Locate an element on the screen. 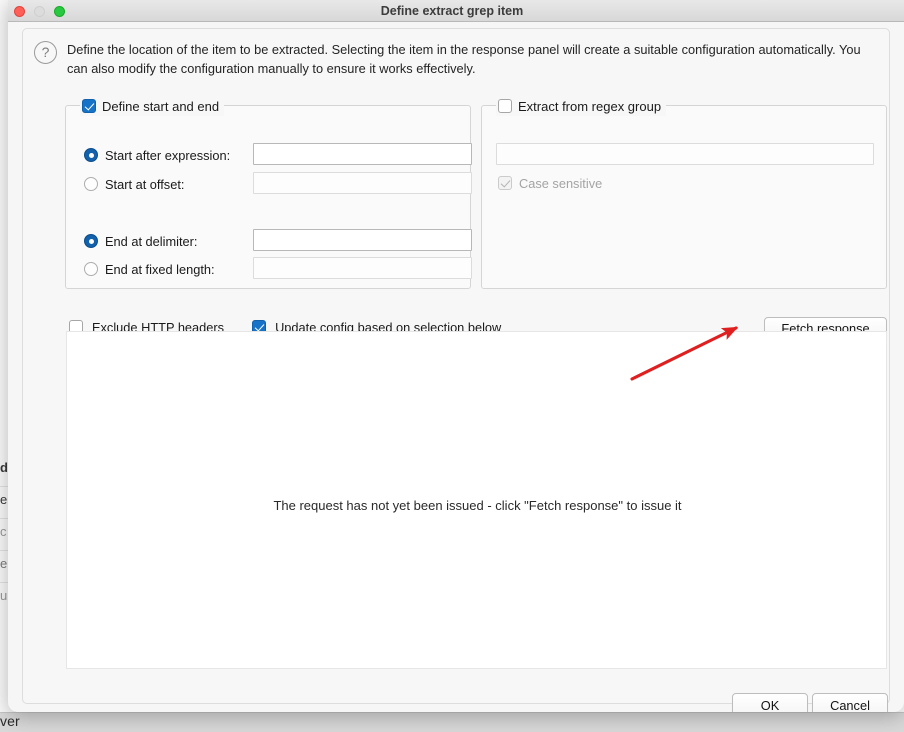  dialog-titlebar: Define extract grep item is located at coordinates (456, 11).